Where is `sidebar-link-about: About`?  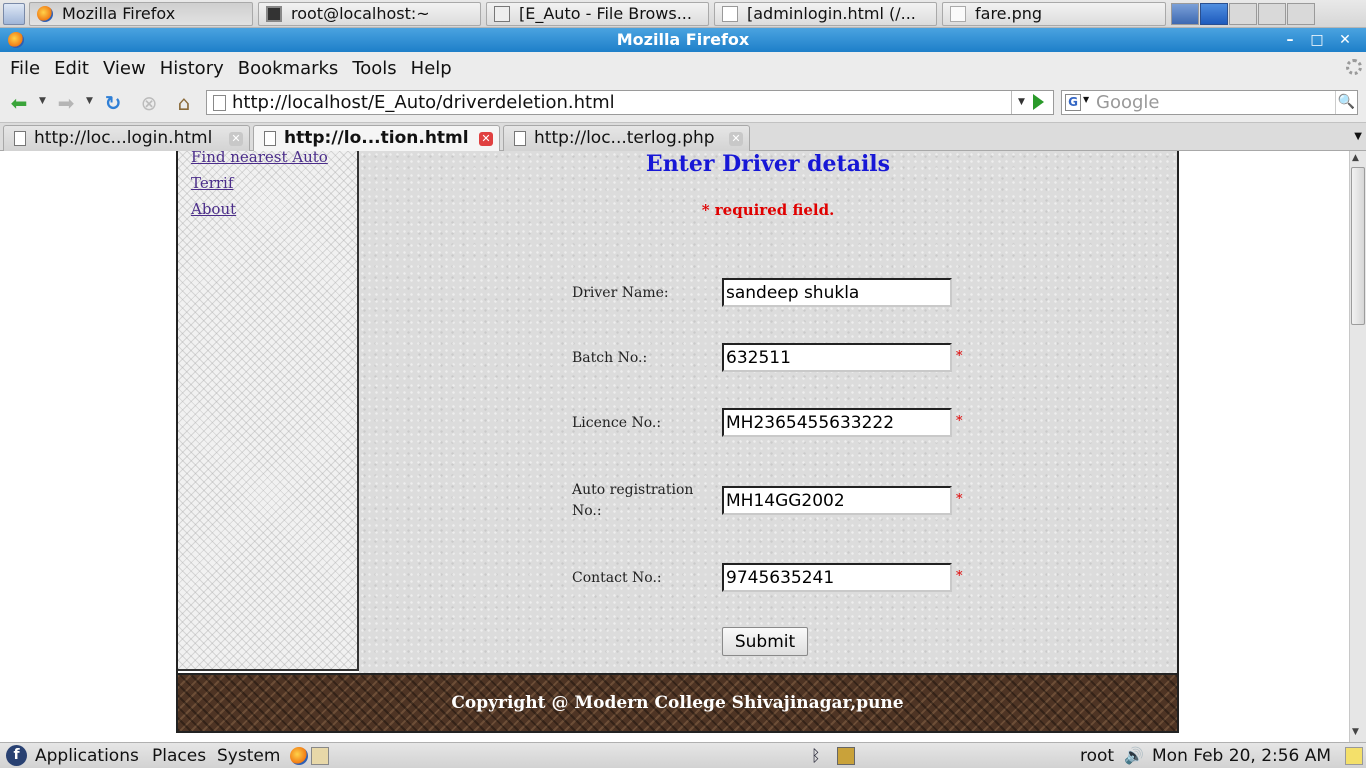
sidebar-link-about: About is located at coordinates (213, 209).